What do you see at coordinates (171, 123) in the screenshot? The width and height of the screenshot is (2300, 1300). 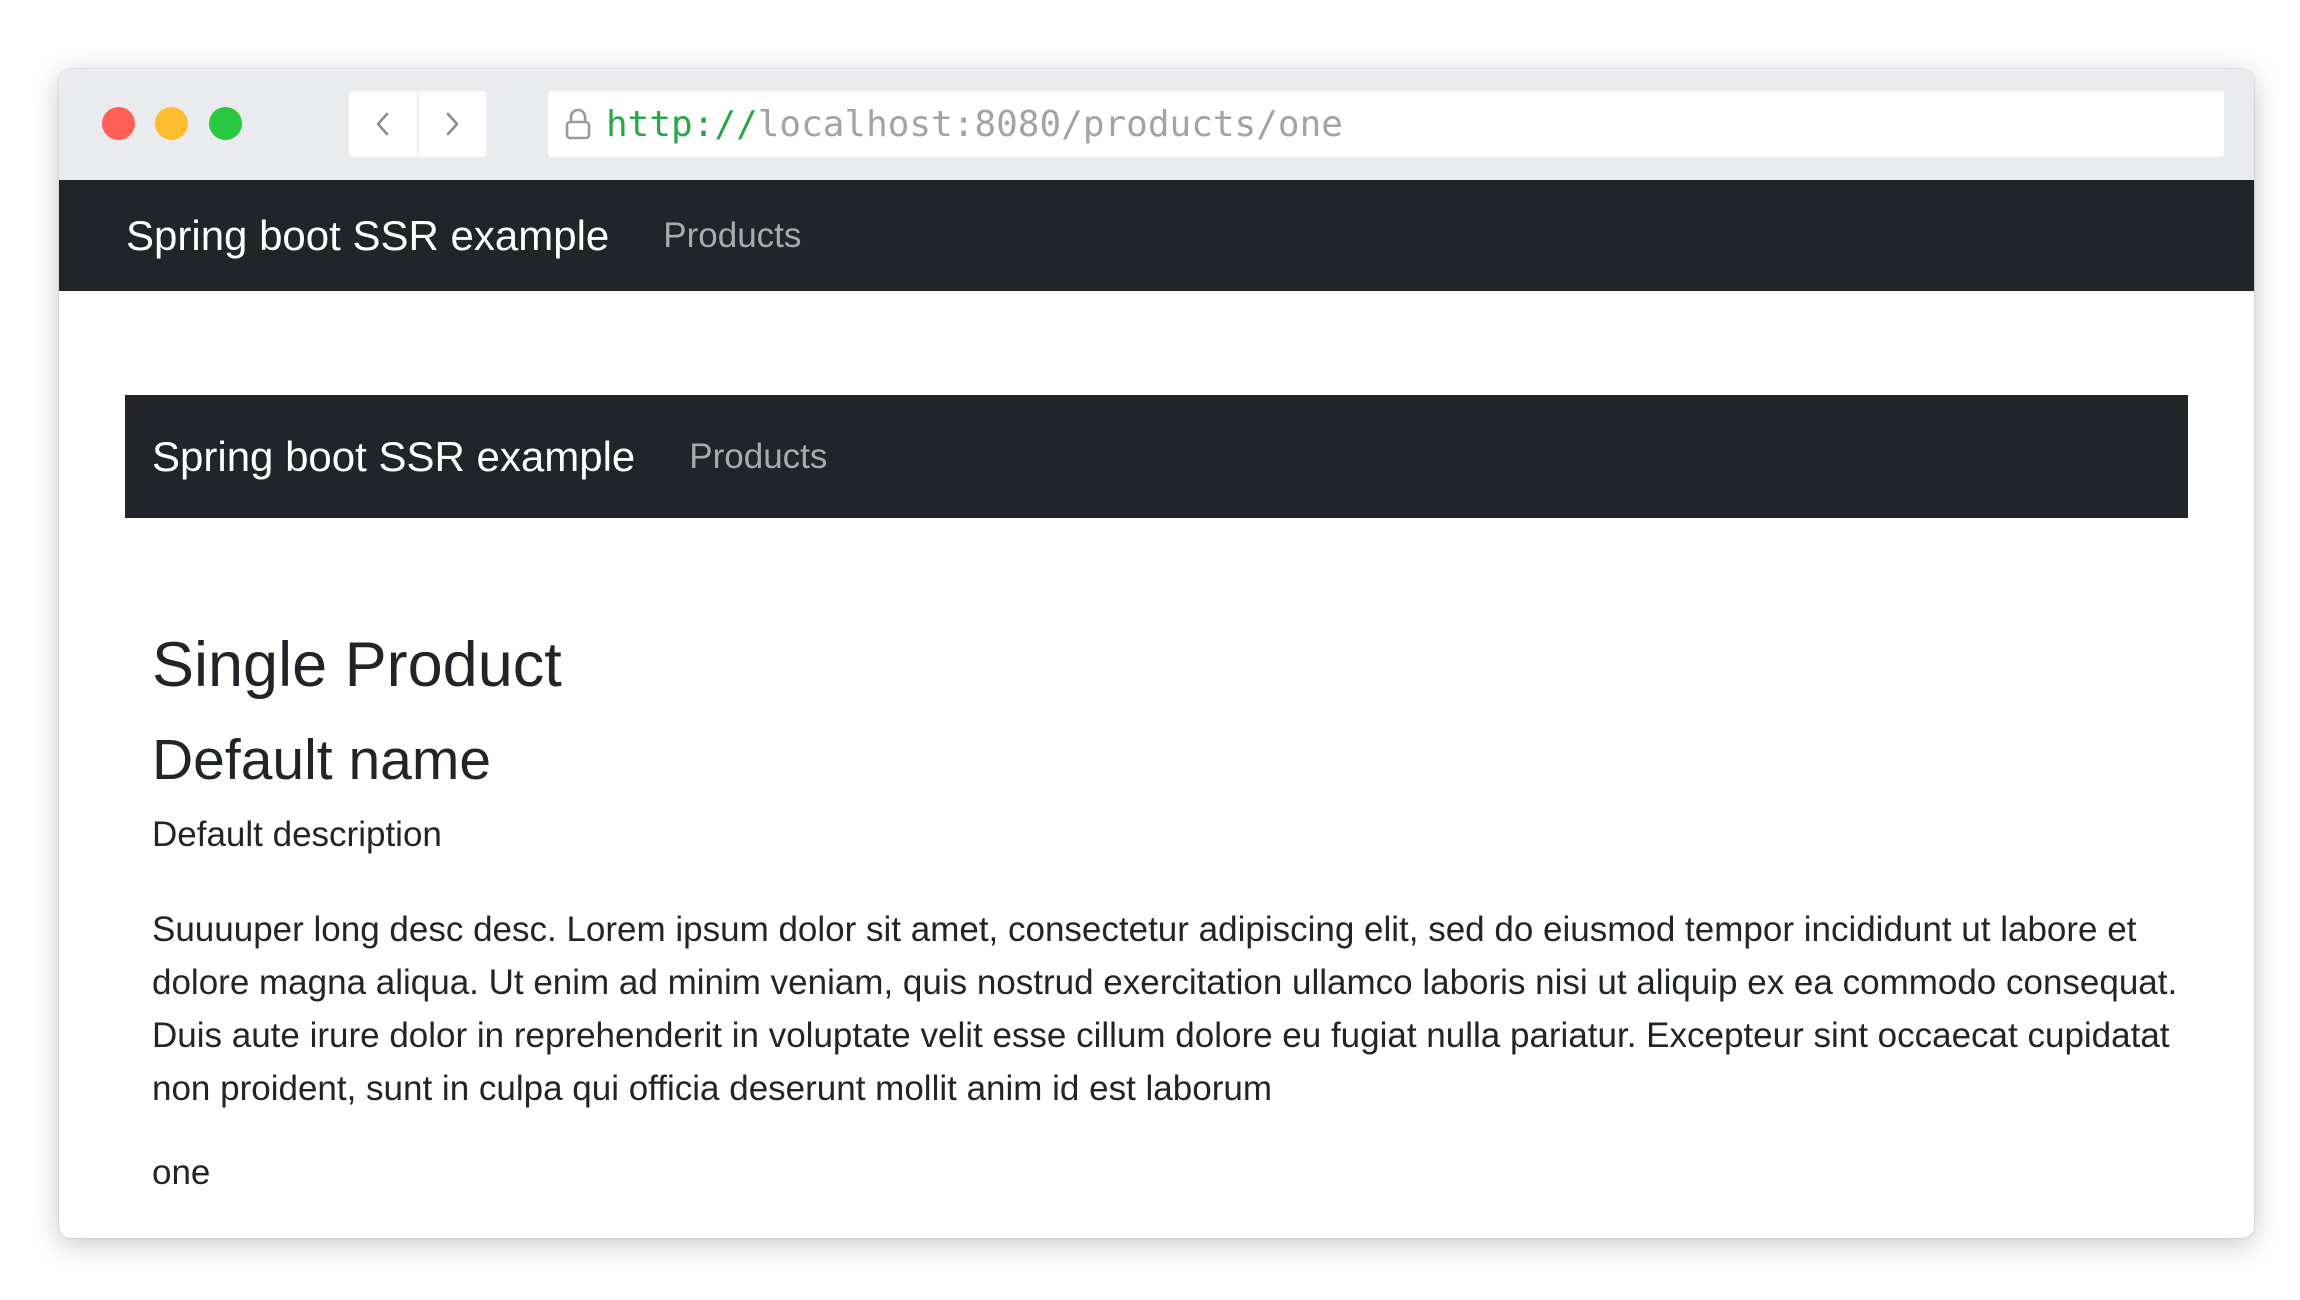 I see `minimize-window-button` at bounding box center [171, 123].